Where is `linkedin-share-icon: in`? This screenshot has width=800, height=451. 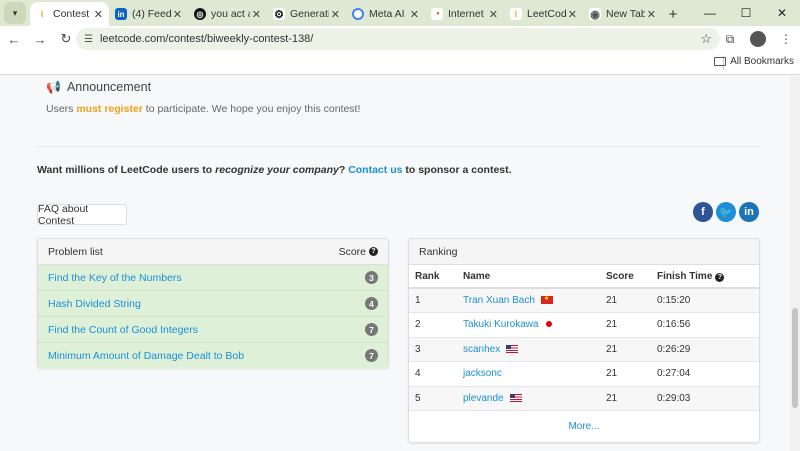
linkedin-share-icon: in is located at coordinates (749, 212).